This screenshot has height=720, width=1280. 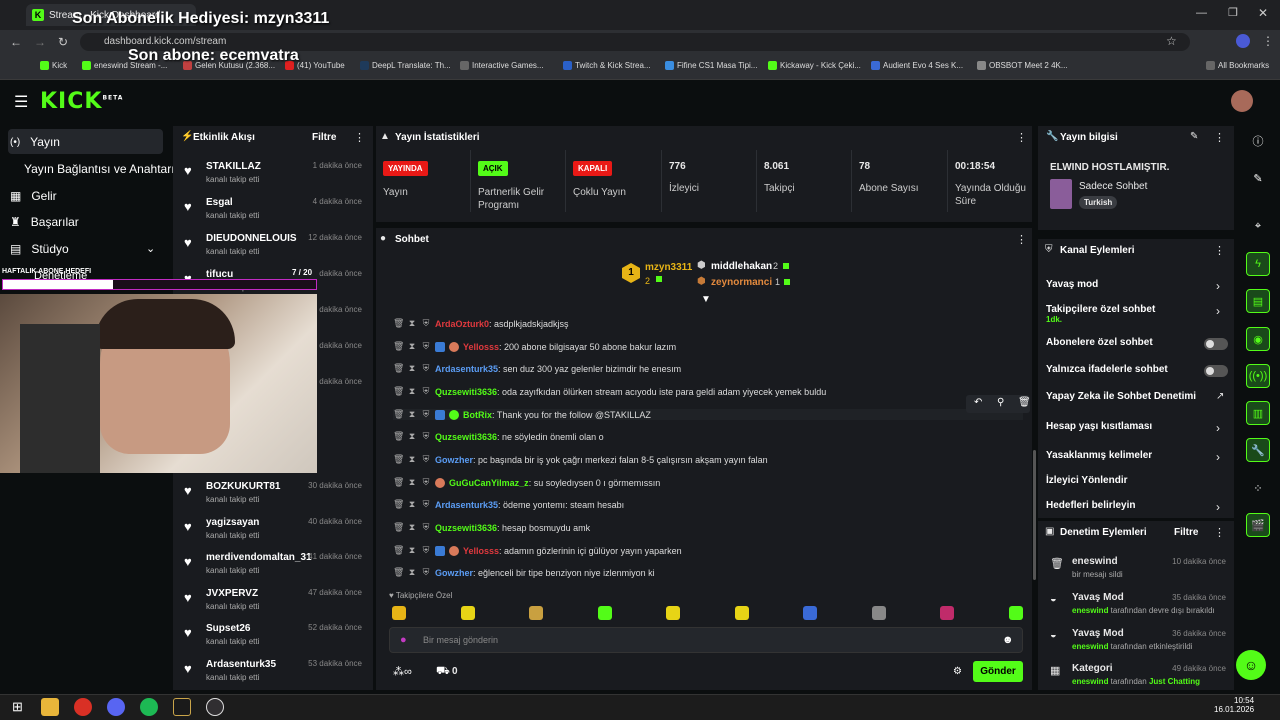 I want to click on modlog-filter-button: Filtre, so click(x=1186, y=532).